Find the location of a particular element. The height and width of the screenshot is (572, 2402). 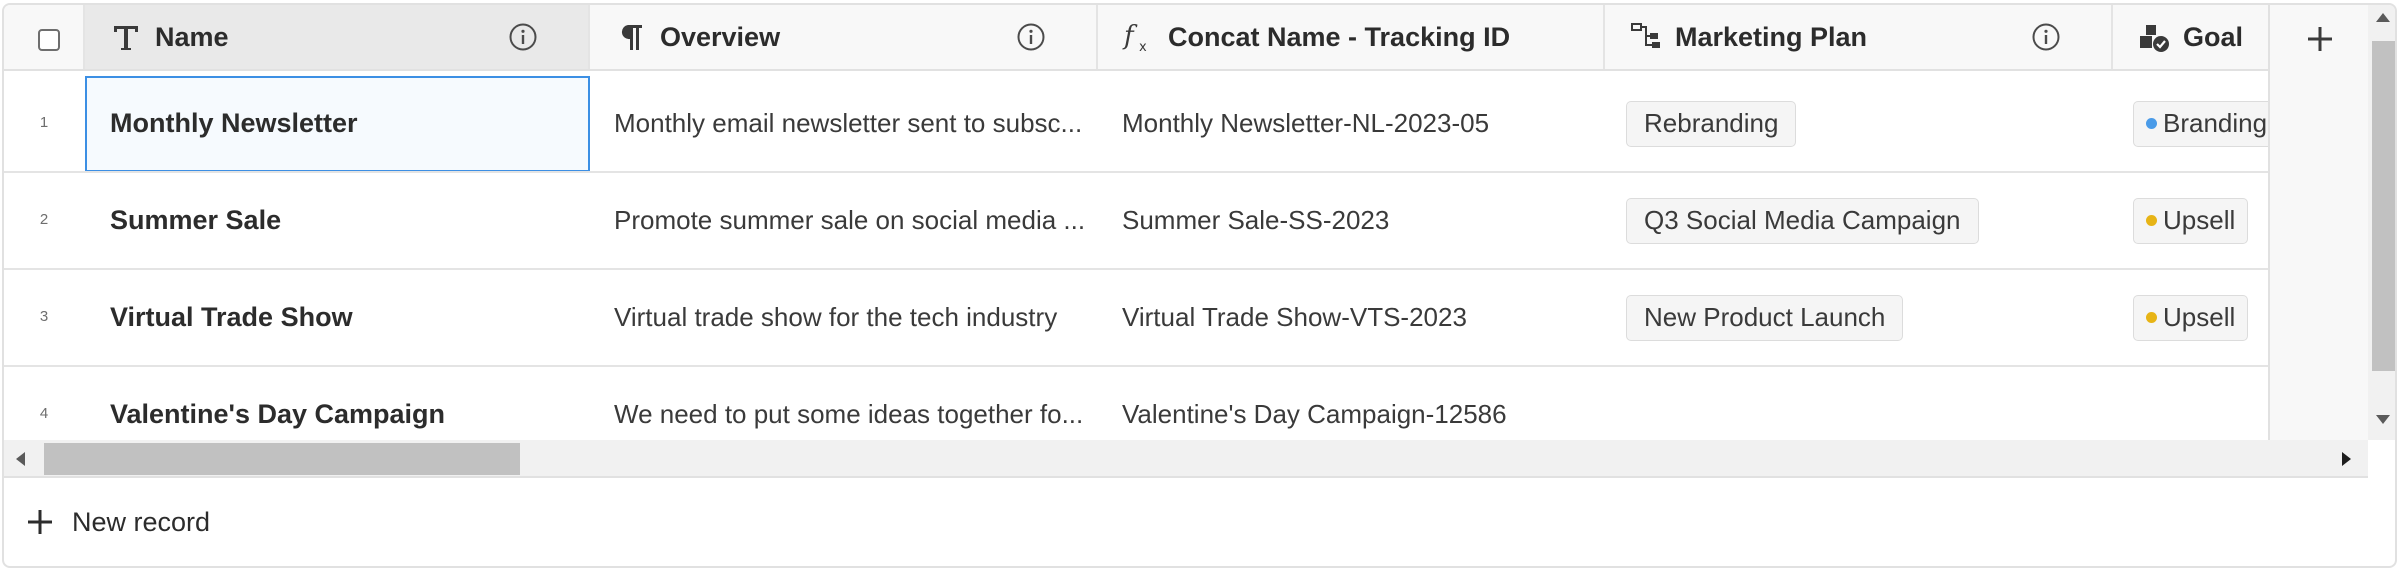

column-header-concat: fx Concat Name - Tracking ID is located at coordinates (1351, 37).